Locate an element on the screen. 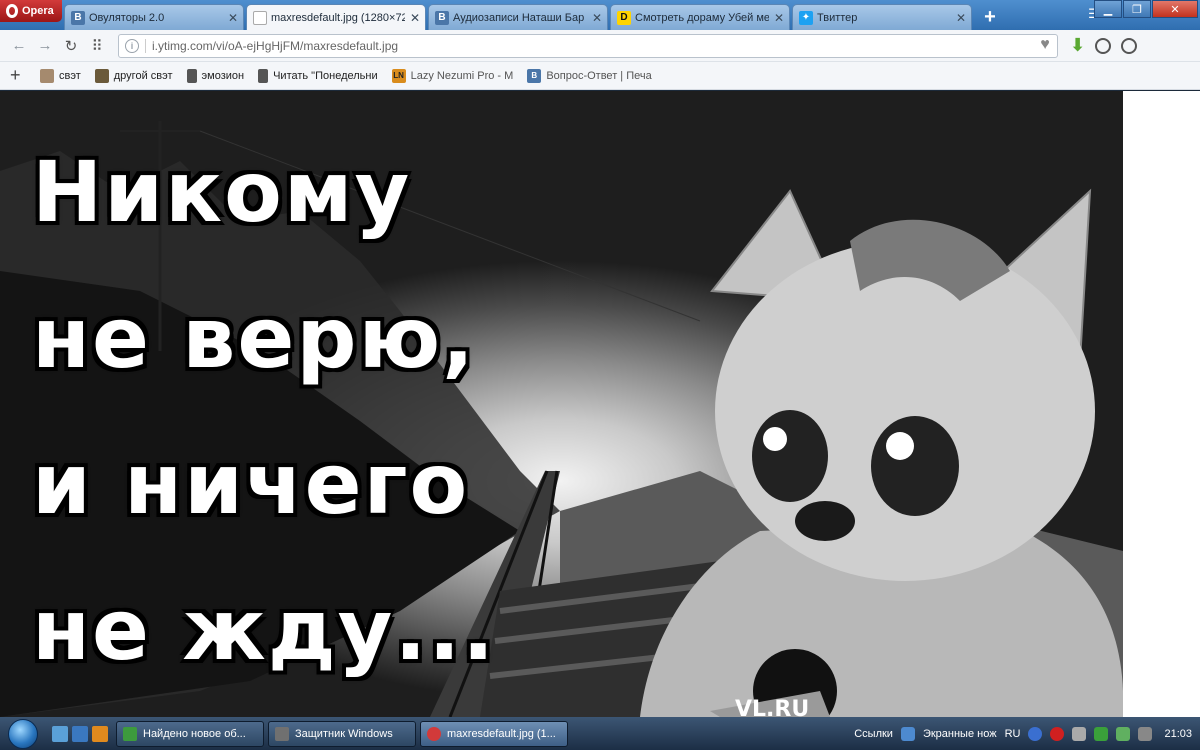 This screenshot has height=750, width=1200. bookmark-drugoy-svet: другой свэт is located at coordinates (133, 75).